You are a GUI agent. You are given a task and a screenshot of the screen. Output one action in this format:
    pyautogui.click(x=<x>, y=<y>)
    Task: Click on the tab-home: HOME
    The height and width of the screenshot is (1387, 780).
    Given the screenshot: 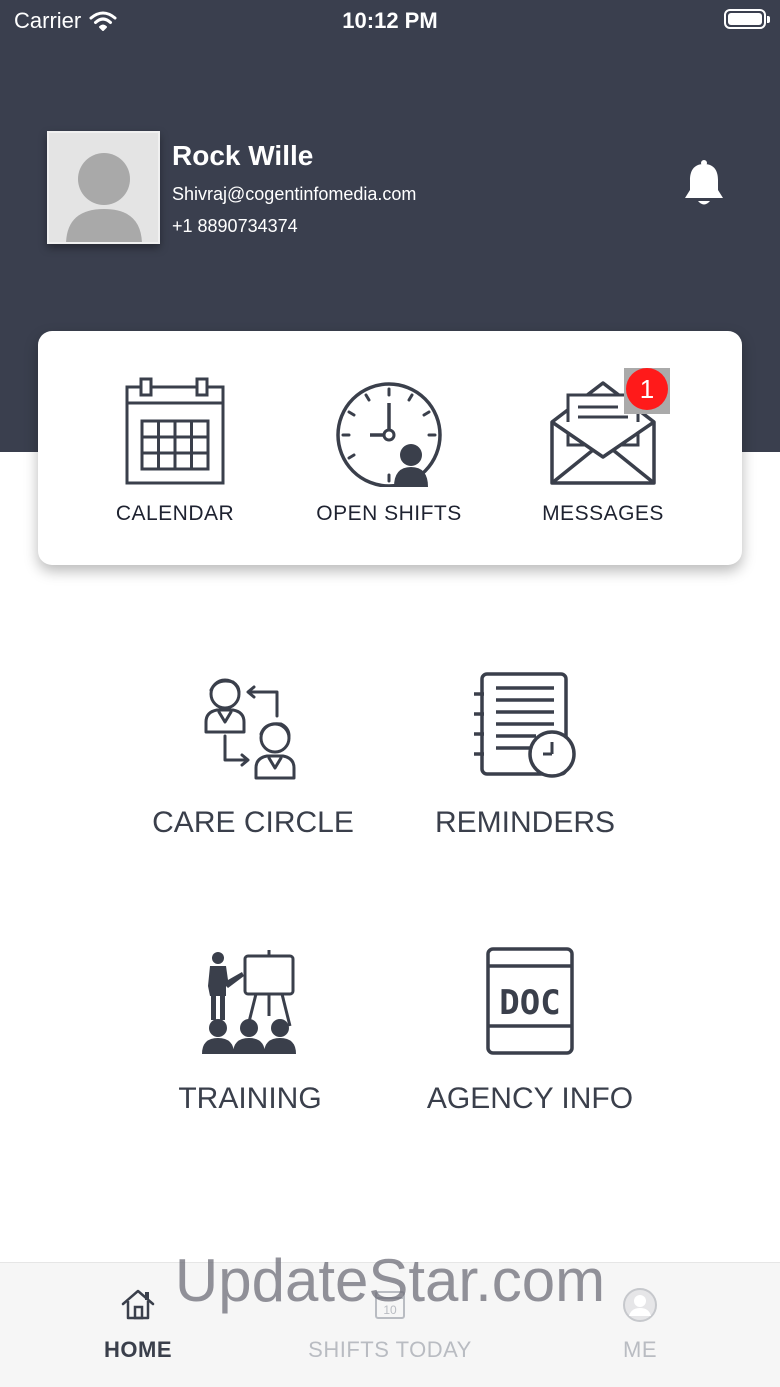 What is the action you would take?
    pyautogui.click(x=138, y=1325)
    